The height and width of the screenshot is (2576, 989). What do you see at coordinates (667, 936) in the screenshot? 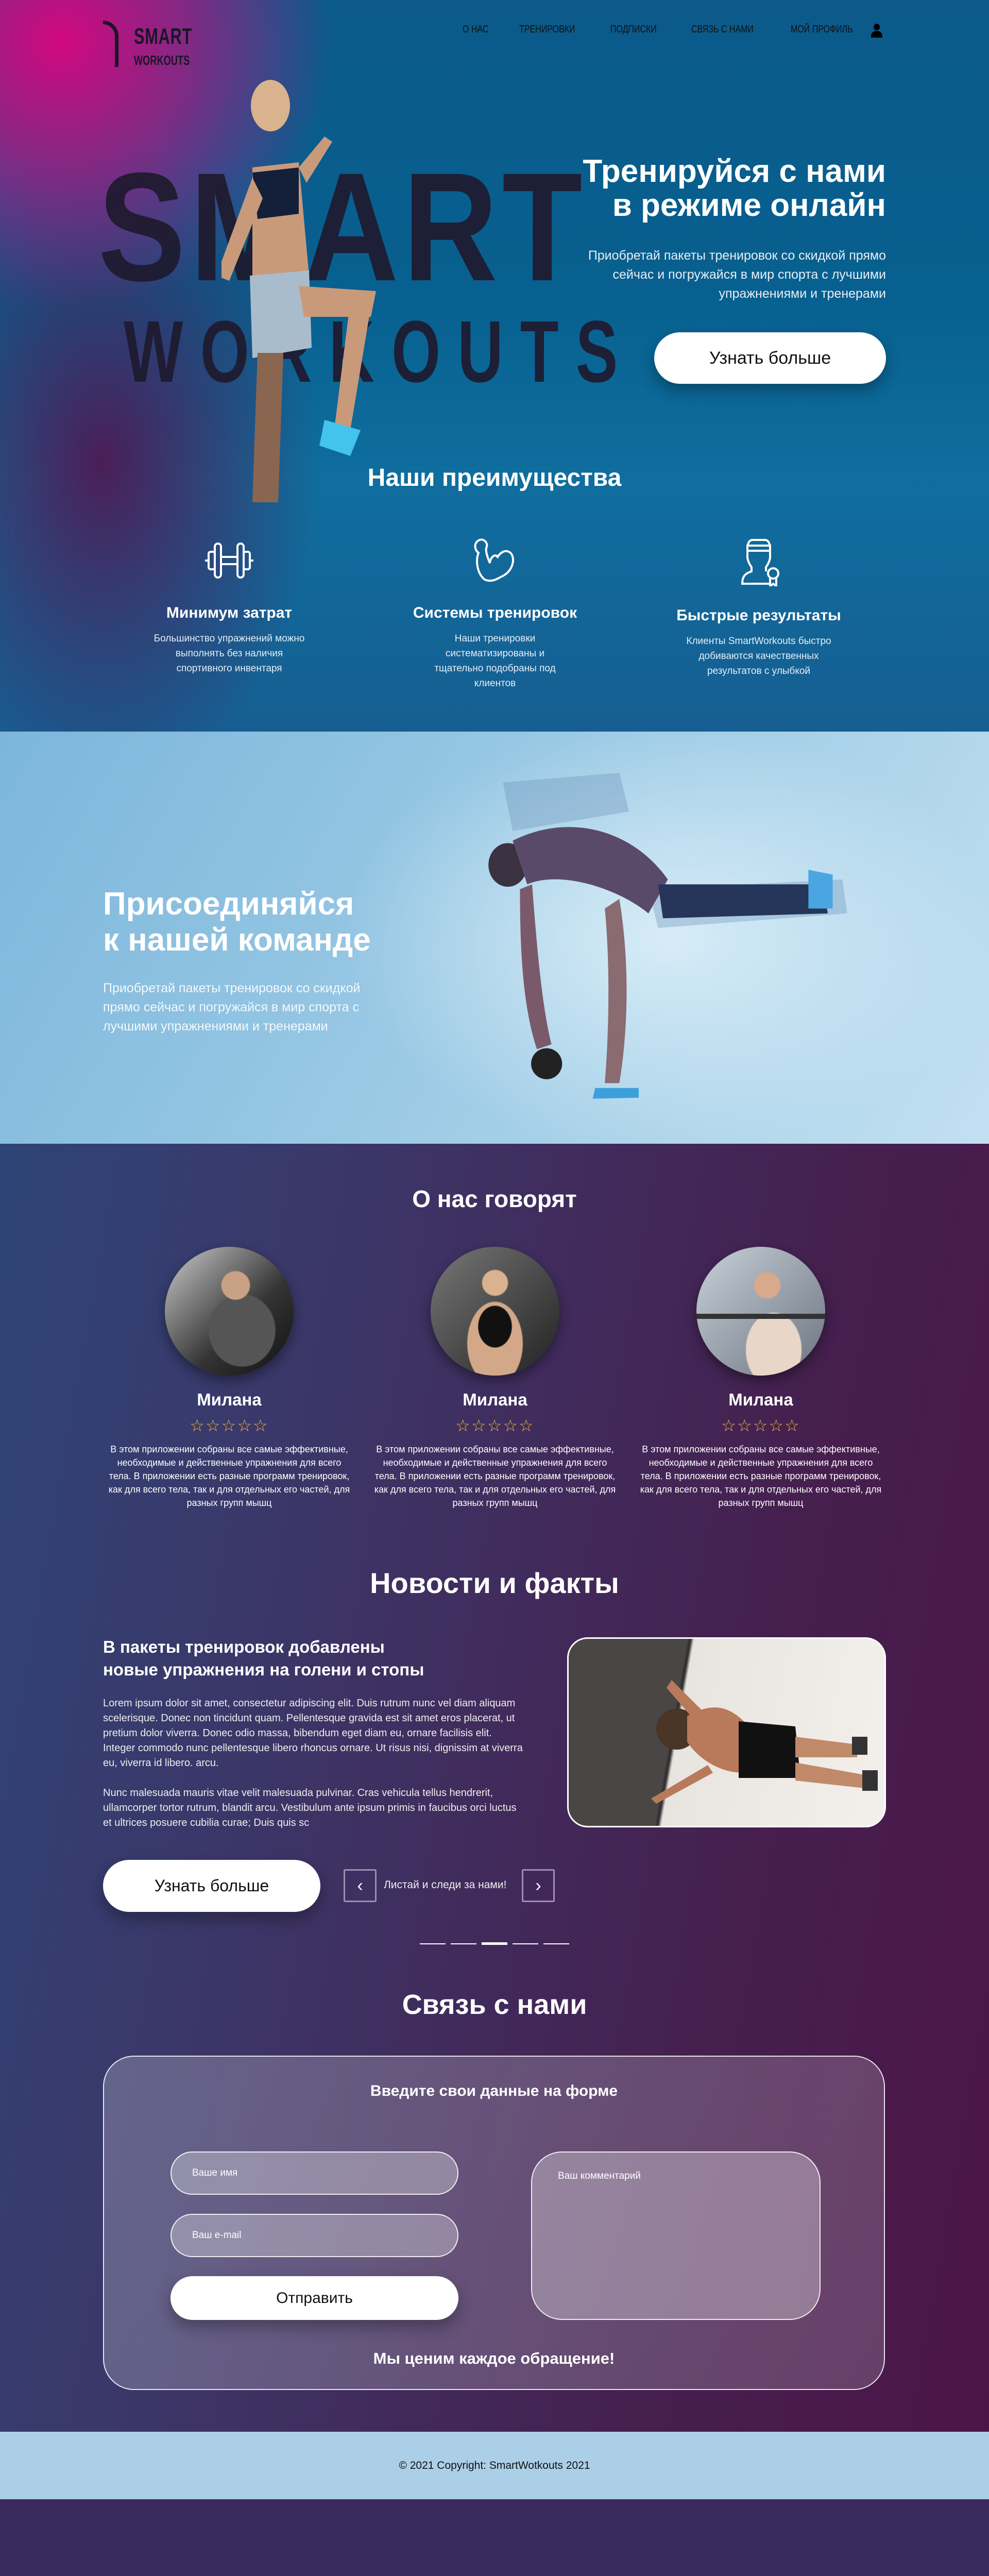
I see `athlete-motion-image` at bounding box center [667, 936].